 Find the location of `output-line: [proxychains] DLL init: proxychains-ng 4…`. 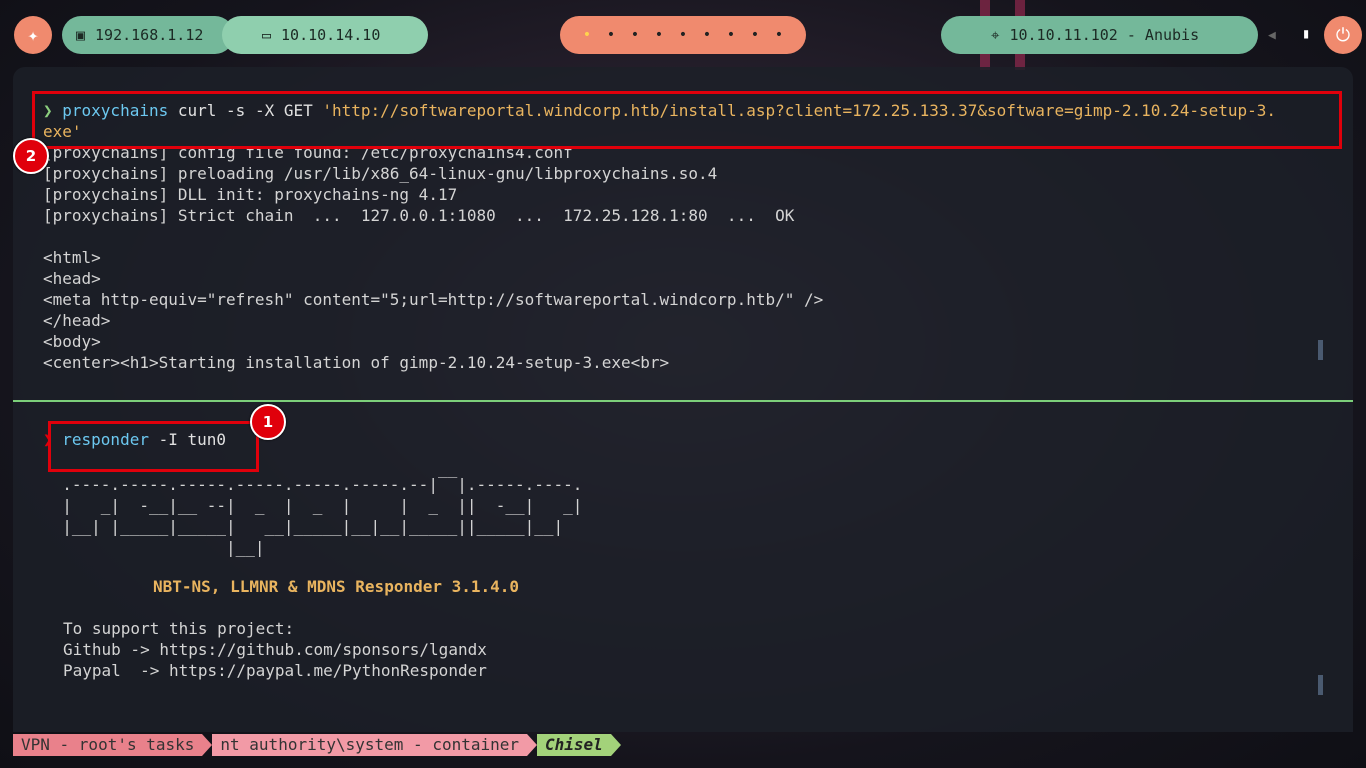

output-line: [proxychains] DLL init: proxychains-ng 4… is located at coordinates (250, 194).